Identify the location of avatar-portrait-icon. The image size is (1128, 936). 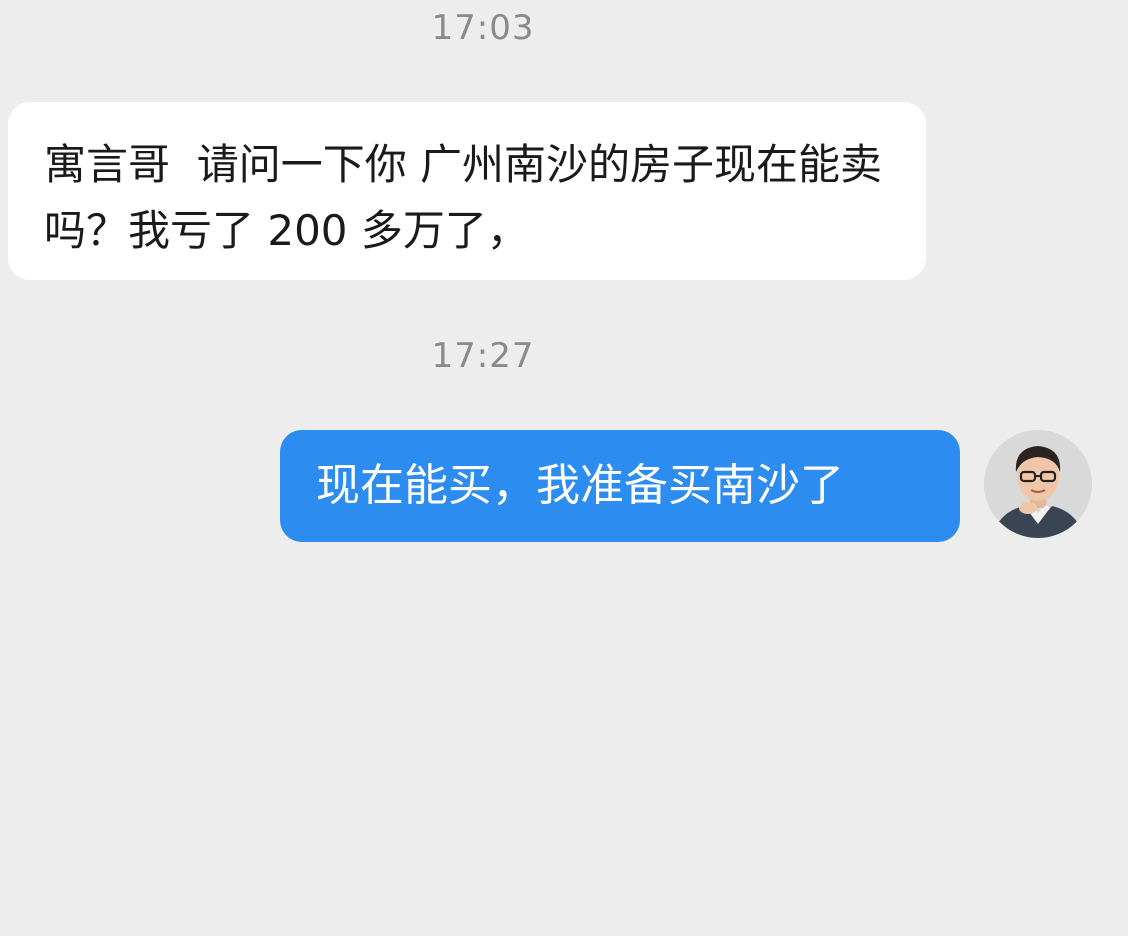
(1038, 484).